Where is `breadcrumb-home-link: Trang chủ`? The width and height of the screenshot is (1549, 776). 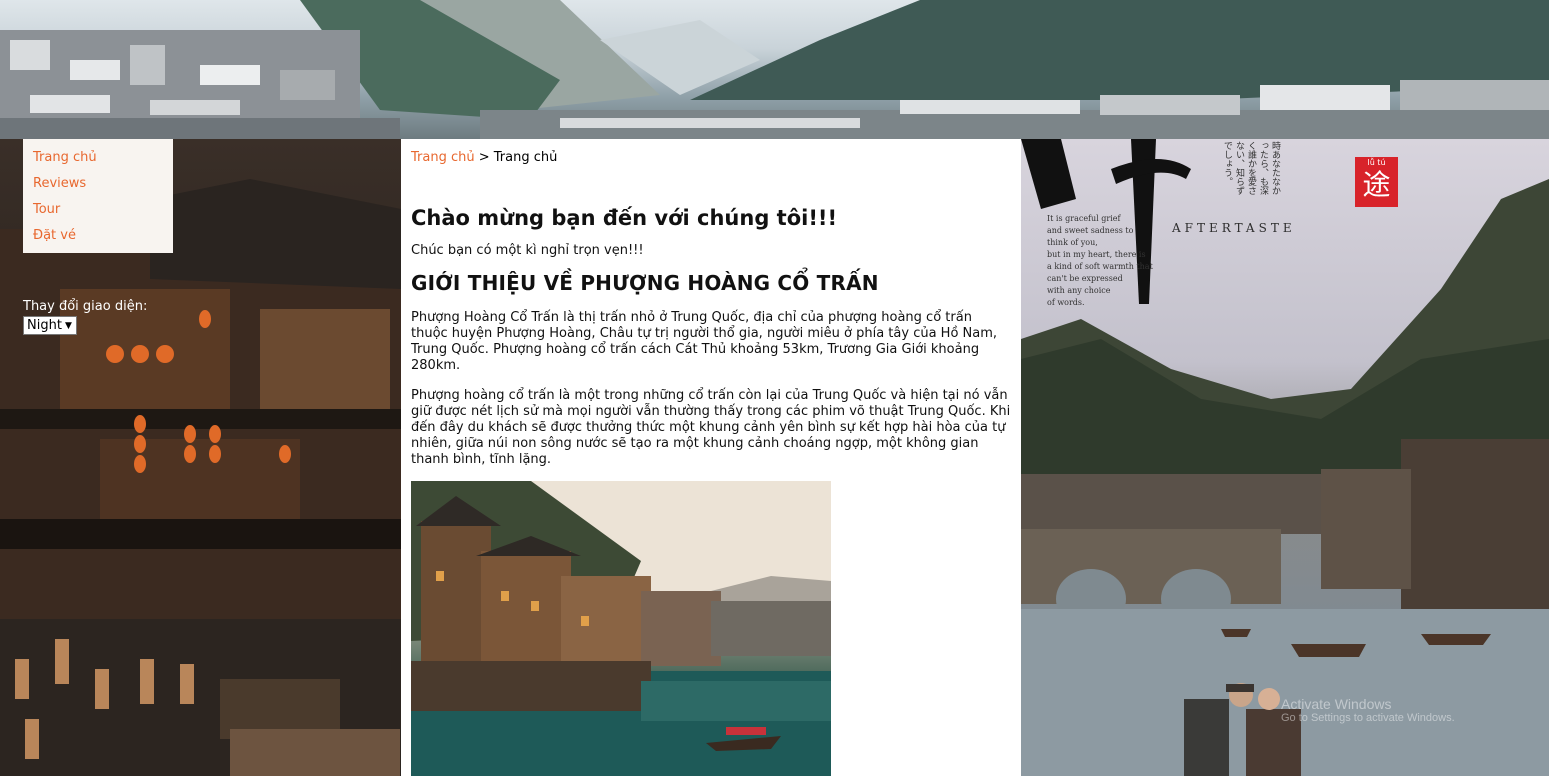
breadcrumb-home-link: Trang chủ is located at coordinates (443, 157).